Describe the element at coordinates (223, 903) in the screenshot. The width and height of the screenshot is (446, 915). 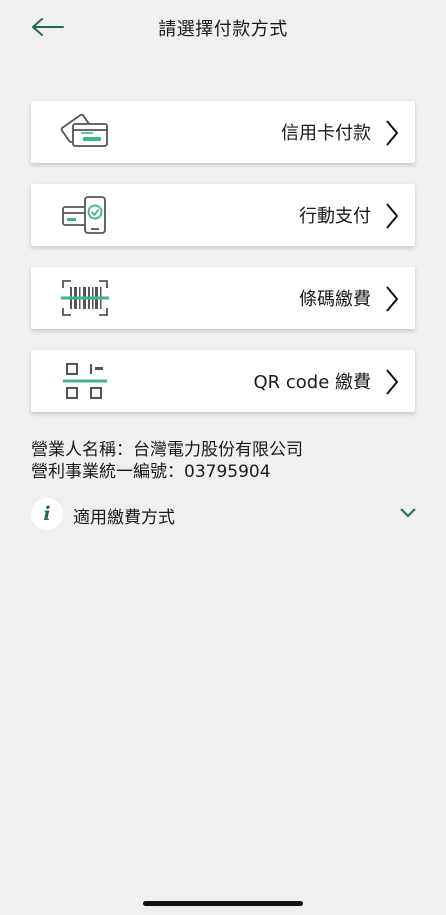
I see `home-indicator` at that location.